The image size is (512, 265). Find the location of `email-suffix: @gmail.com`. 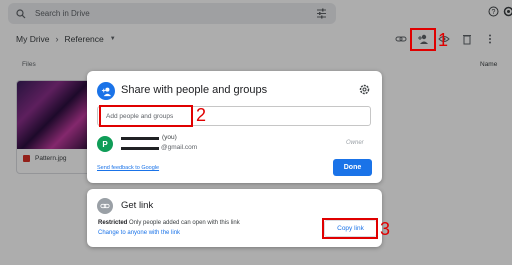

email-suffix: @gmail.com is located at coordinates (179, 147).